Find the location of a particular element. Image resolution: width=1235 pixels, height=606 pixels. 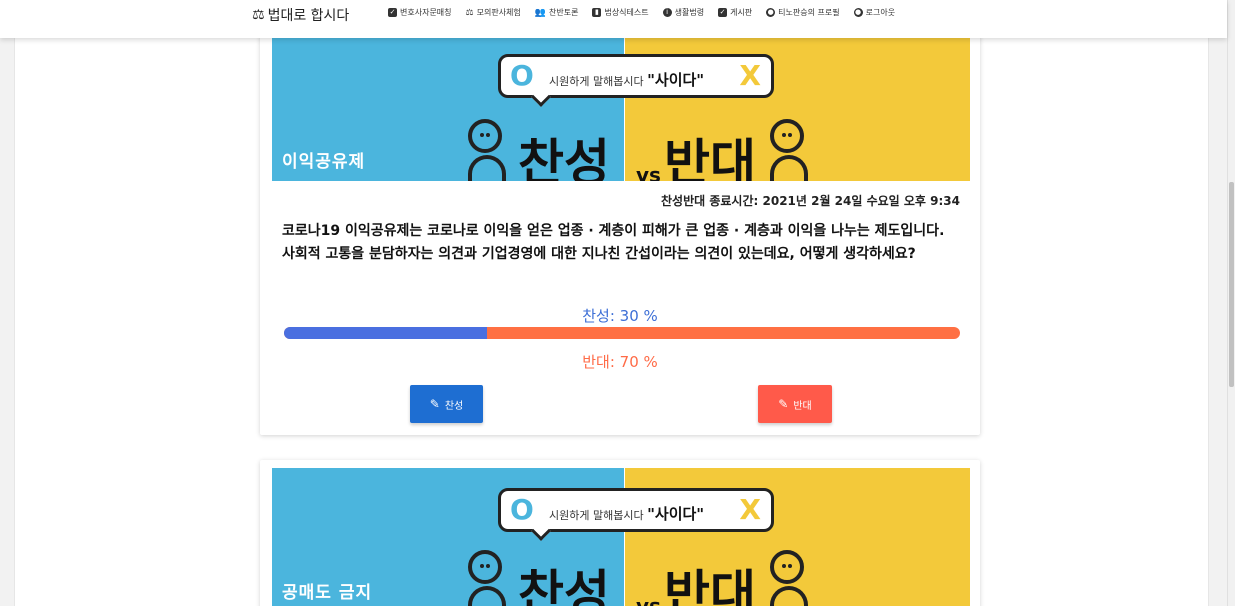

nav-item-lawyer-matching: ✓ 변호사자문매칭 is located at coordinates (420, 12).